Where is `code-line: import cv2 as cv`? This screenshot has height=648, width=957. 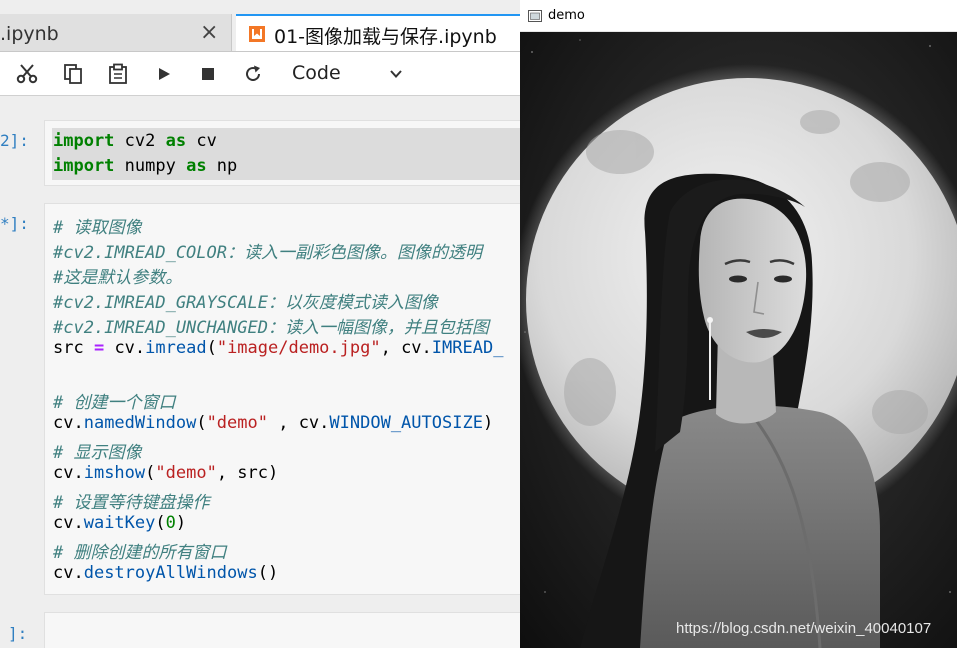 code-line: import cv2 as cv is located at coordinates (135, 141).